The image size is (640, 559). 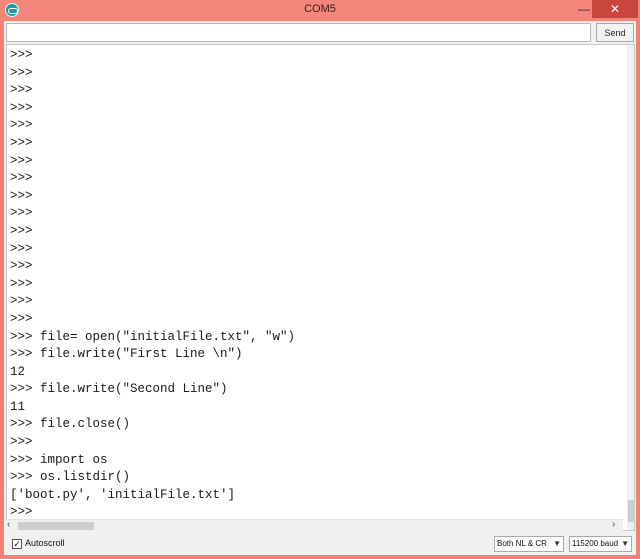 I want to click on console-line: >>> file.write("First Line \n"), so click(x=126, y=354).